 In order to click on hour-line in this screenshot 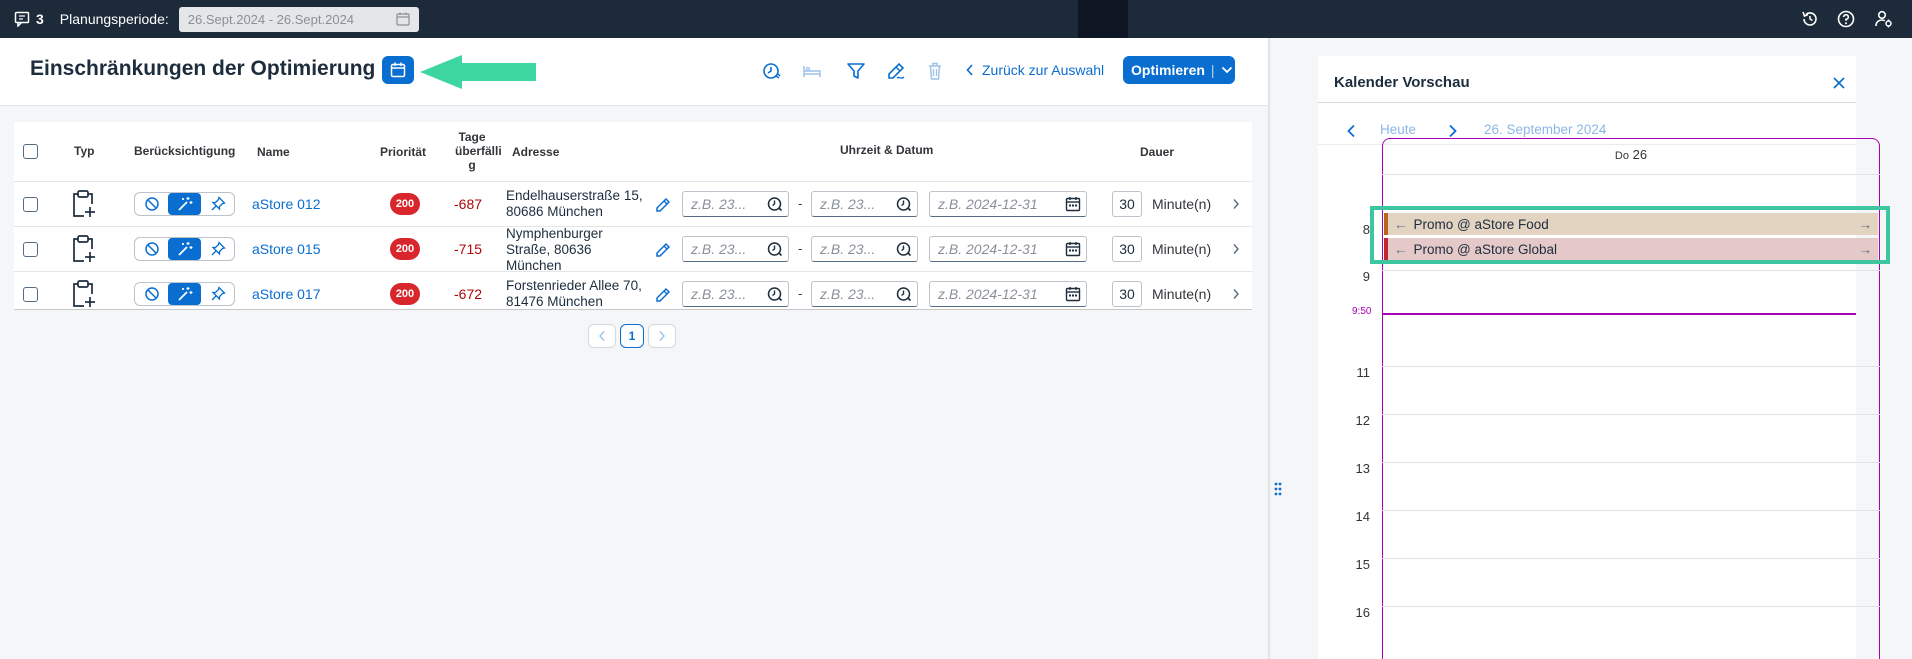, I will do `click(1631, 606)`.